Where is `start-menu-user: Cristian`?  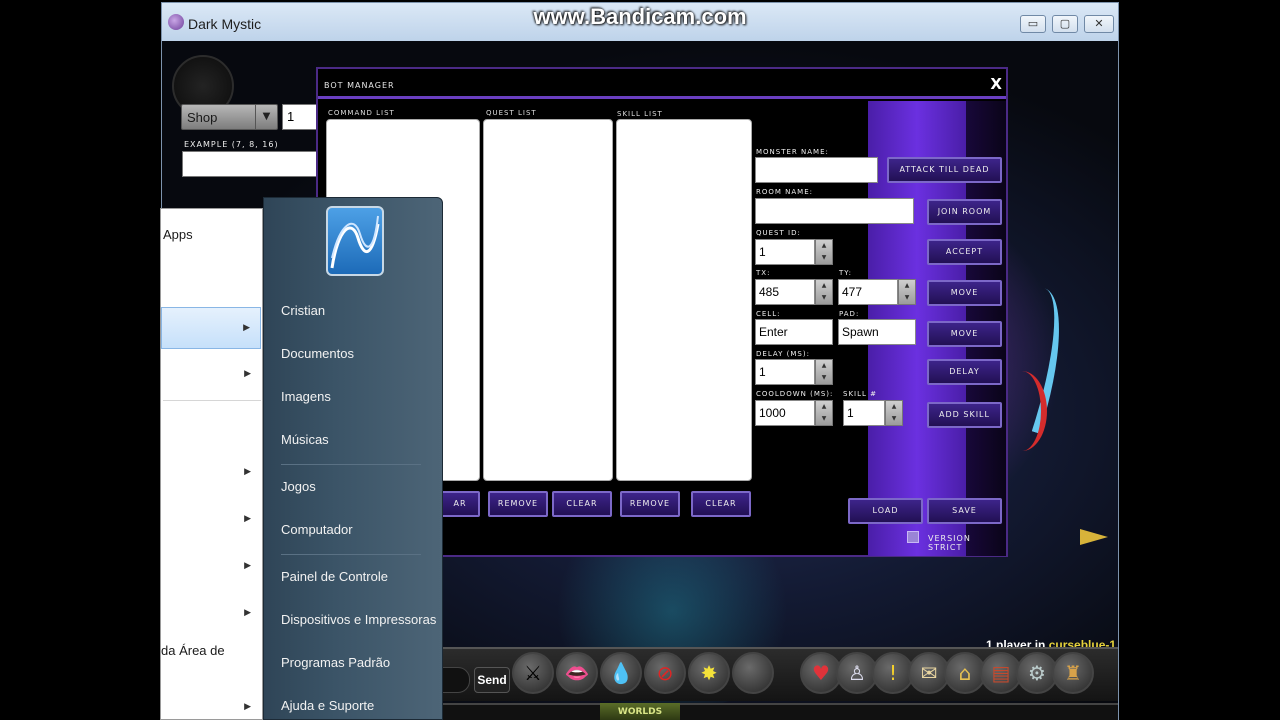 start-menu-user: Cristian is located at coordinates (303, 310).